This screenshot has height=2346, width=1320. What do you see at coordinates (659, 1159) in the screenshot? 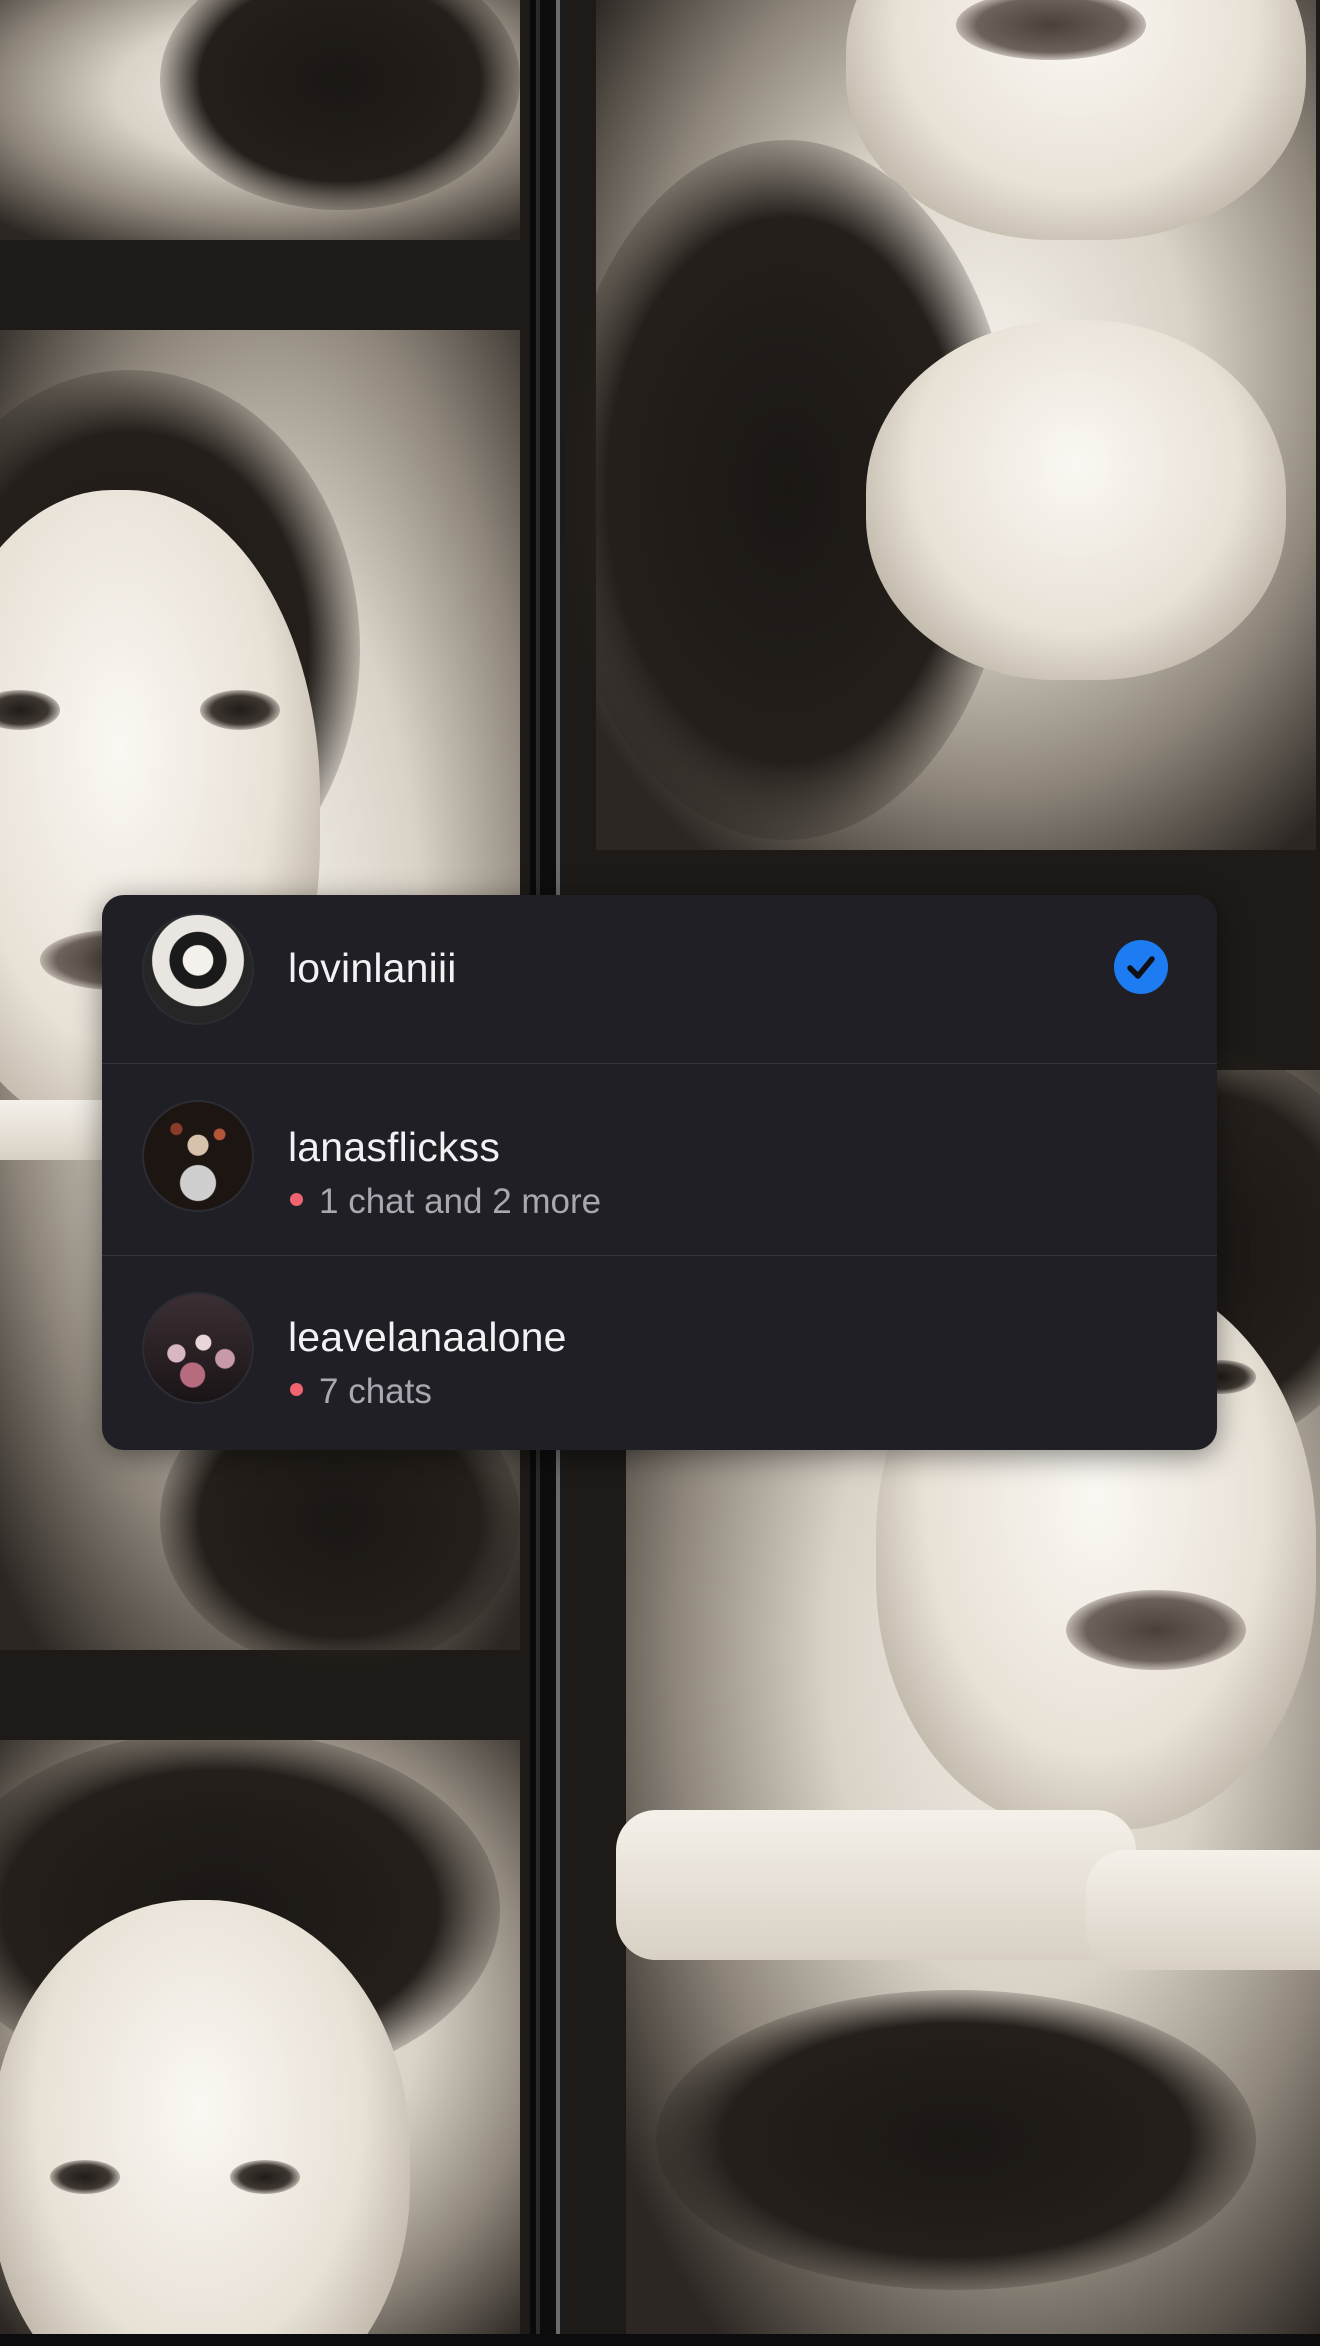
I see `account-row-lanasflickss: lanasflickss 1 chat and 2 more` at bounding box center [659, 1159].